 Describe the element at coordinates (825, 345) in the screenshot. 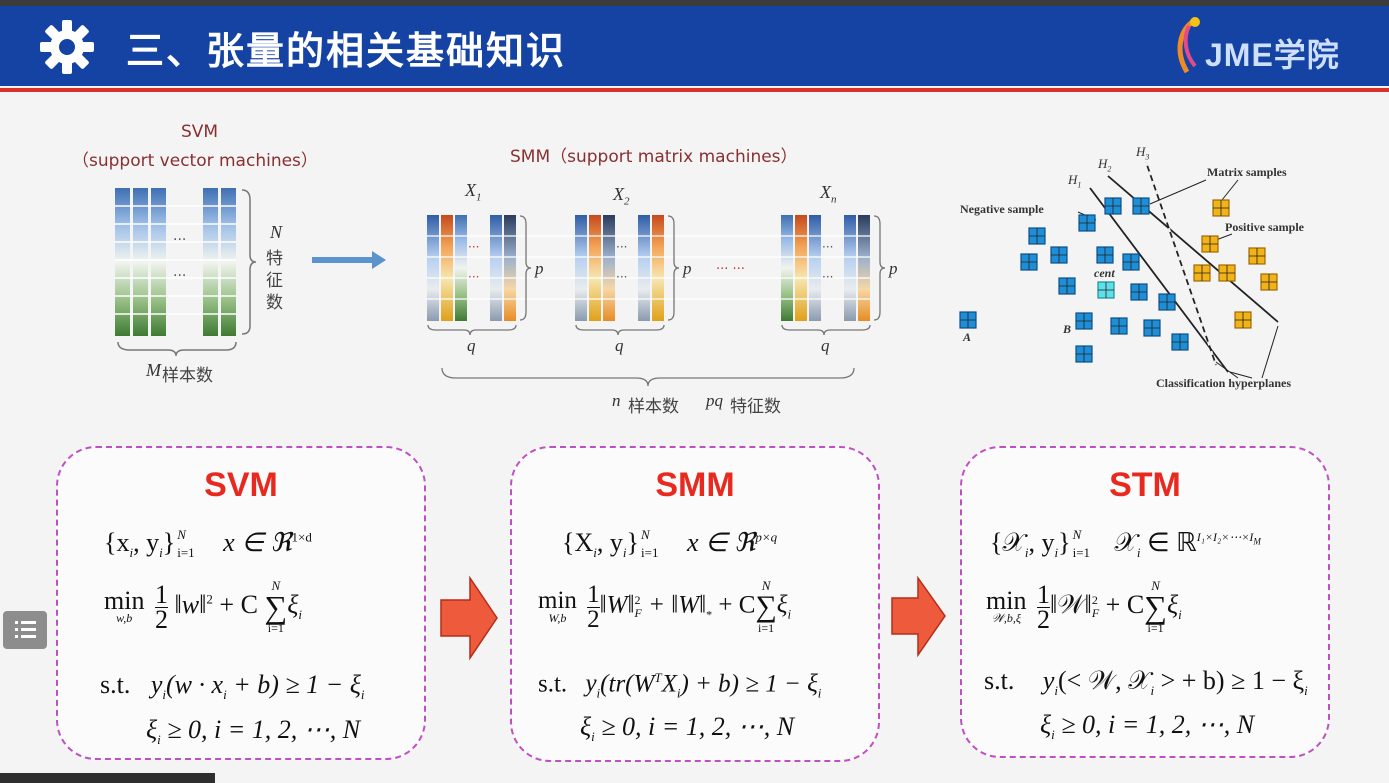

I see `smm-q-label-n: q` at that location.